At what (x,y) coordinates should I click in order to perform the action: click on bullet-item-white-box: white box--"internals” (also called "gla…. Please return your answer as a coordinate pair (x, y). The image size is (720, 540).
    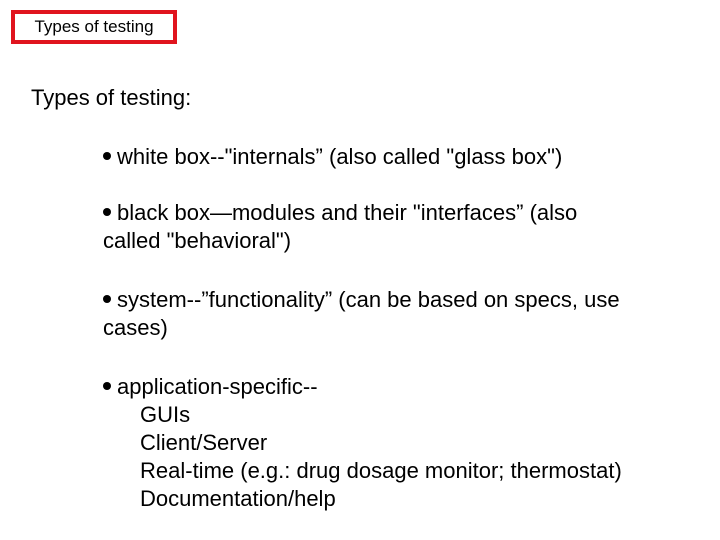
    Looking at the image, I should click on (332, 157).